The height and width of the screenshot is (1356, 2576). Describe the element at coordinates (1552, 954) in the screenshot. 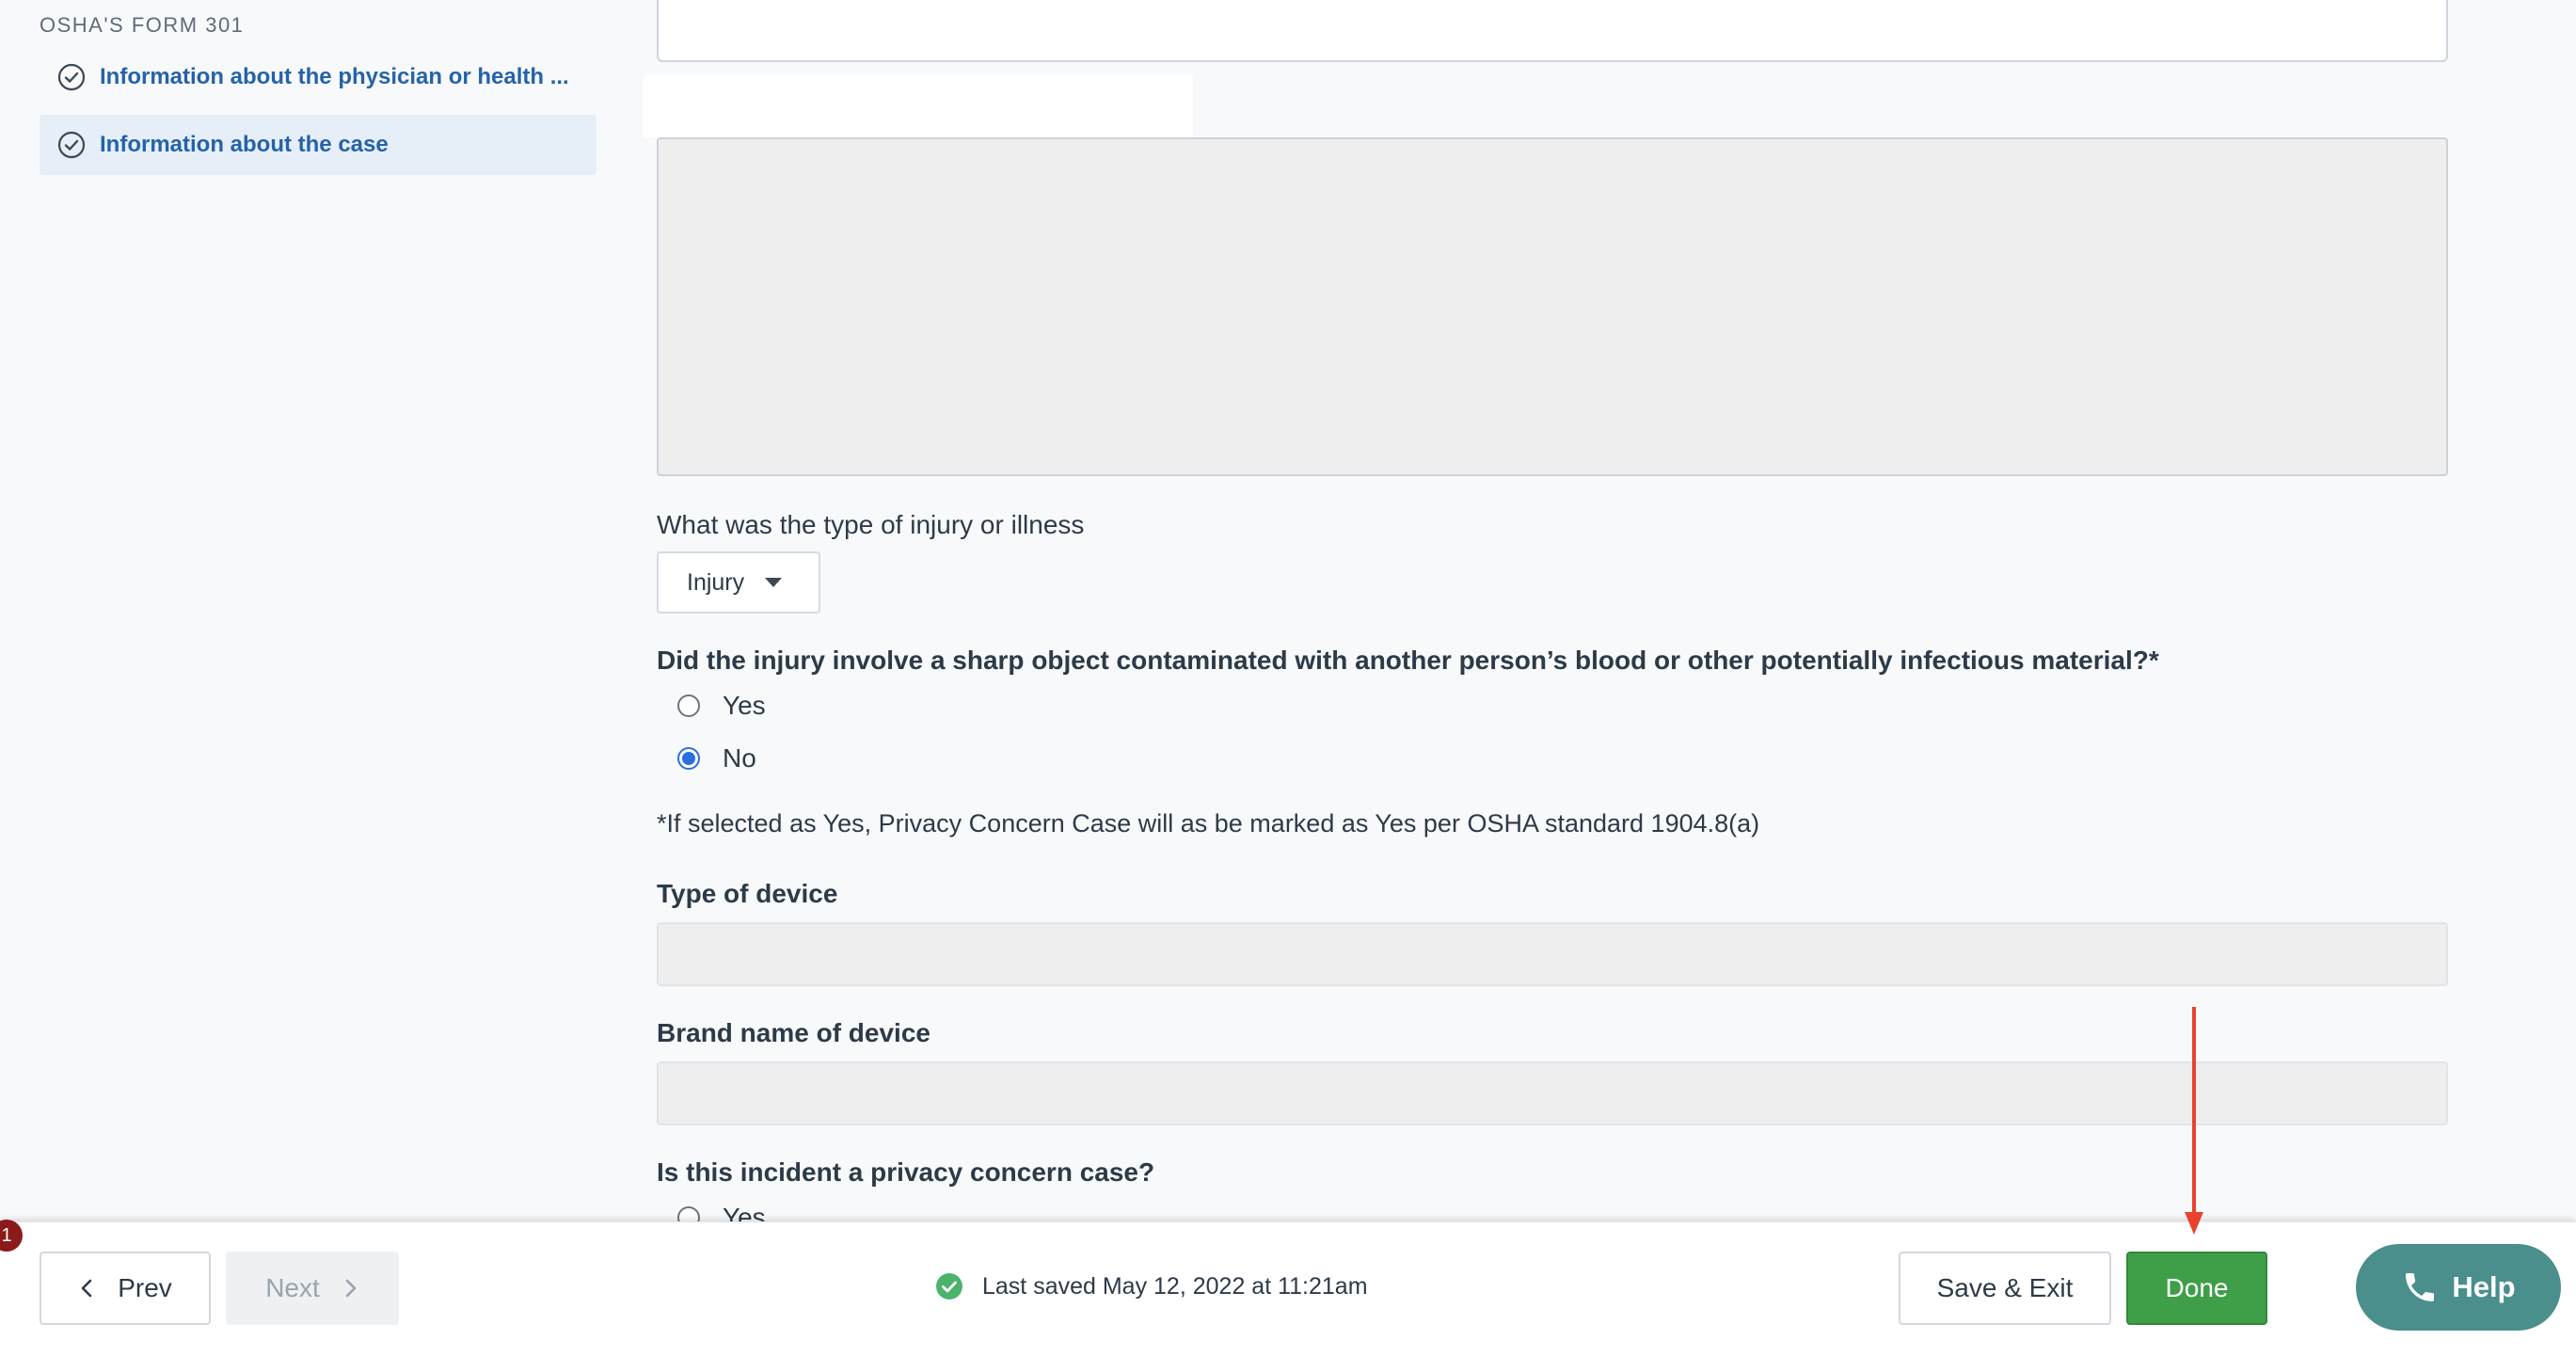

I see `device-type-input` at that location.